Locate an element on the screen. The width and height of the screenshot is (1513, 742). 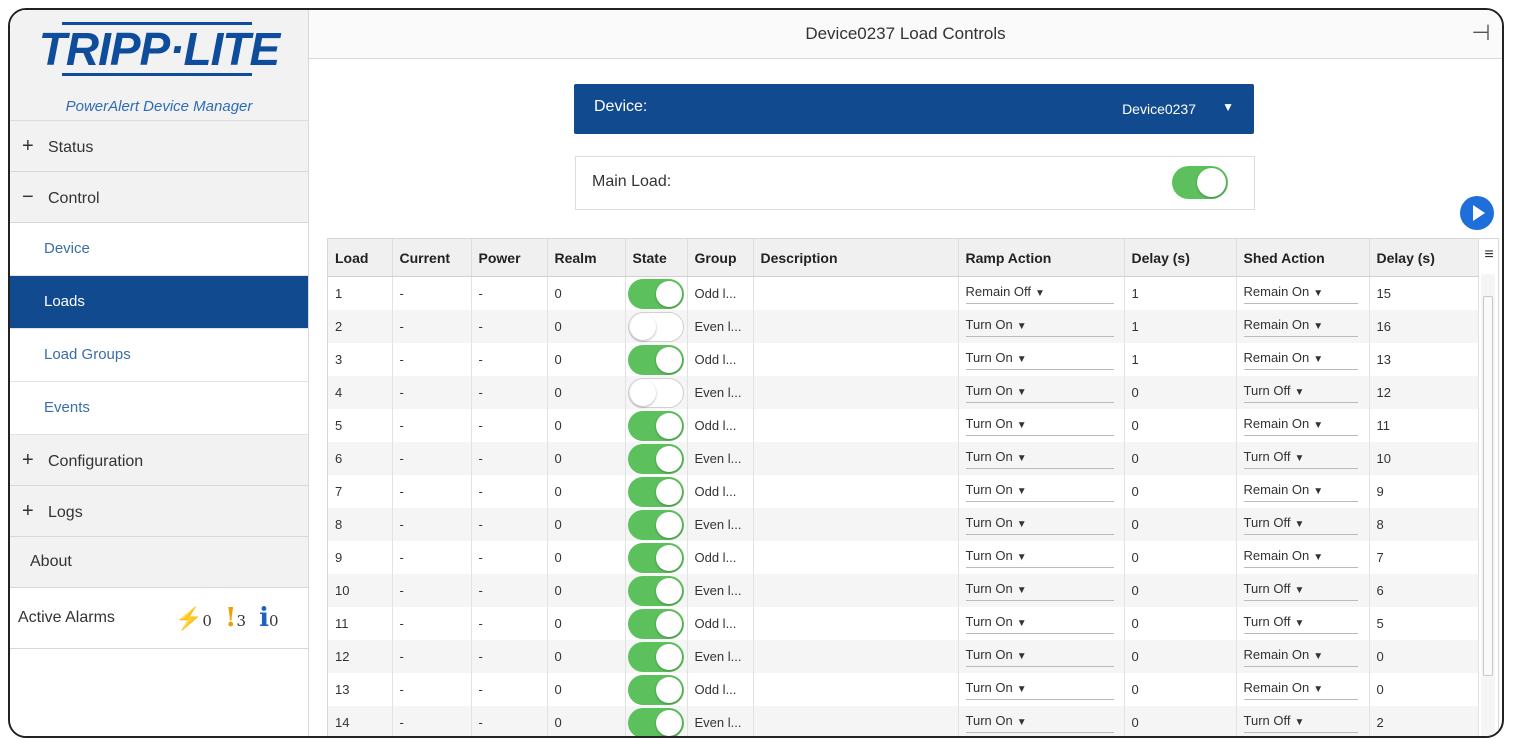
shed-delay-cell: 0 is located at coordinates (1424, 689).